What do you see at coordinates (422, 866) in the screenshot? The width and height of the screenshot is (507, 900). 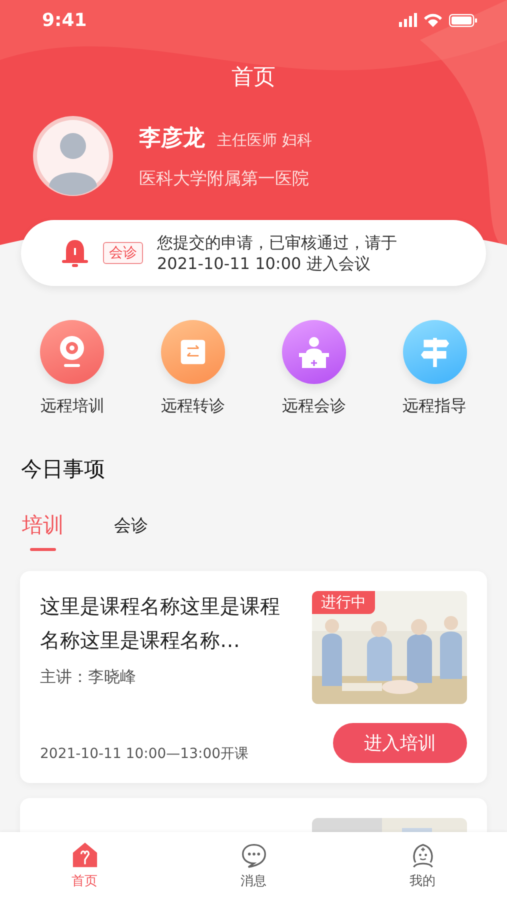 I see `nav-tab: 我的` at bounding box center [422, 866].